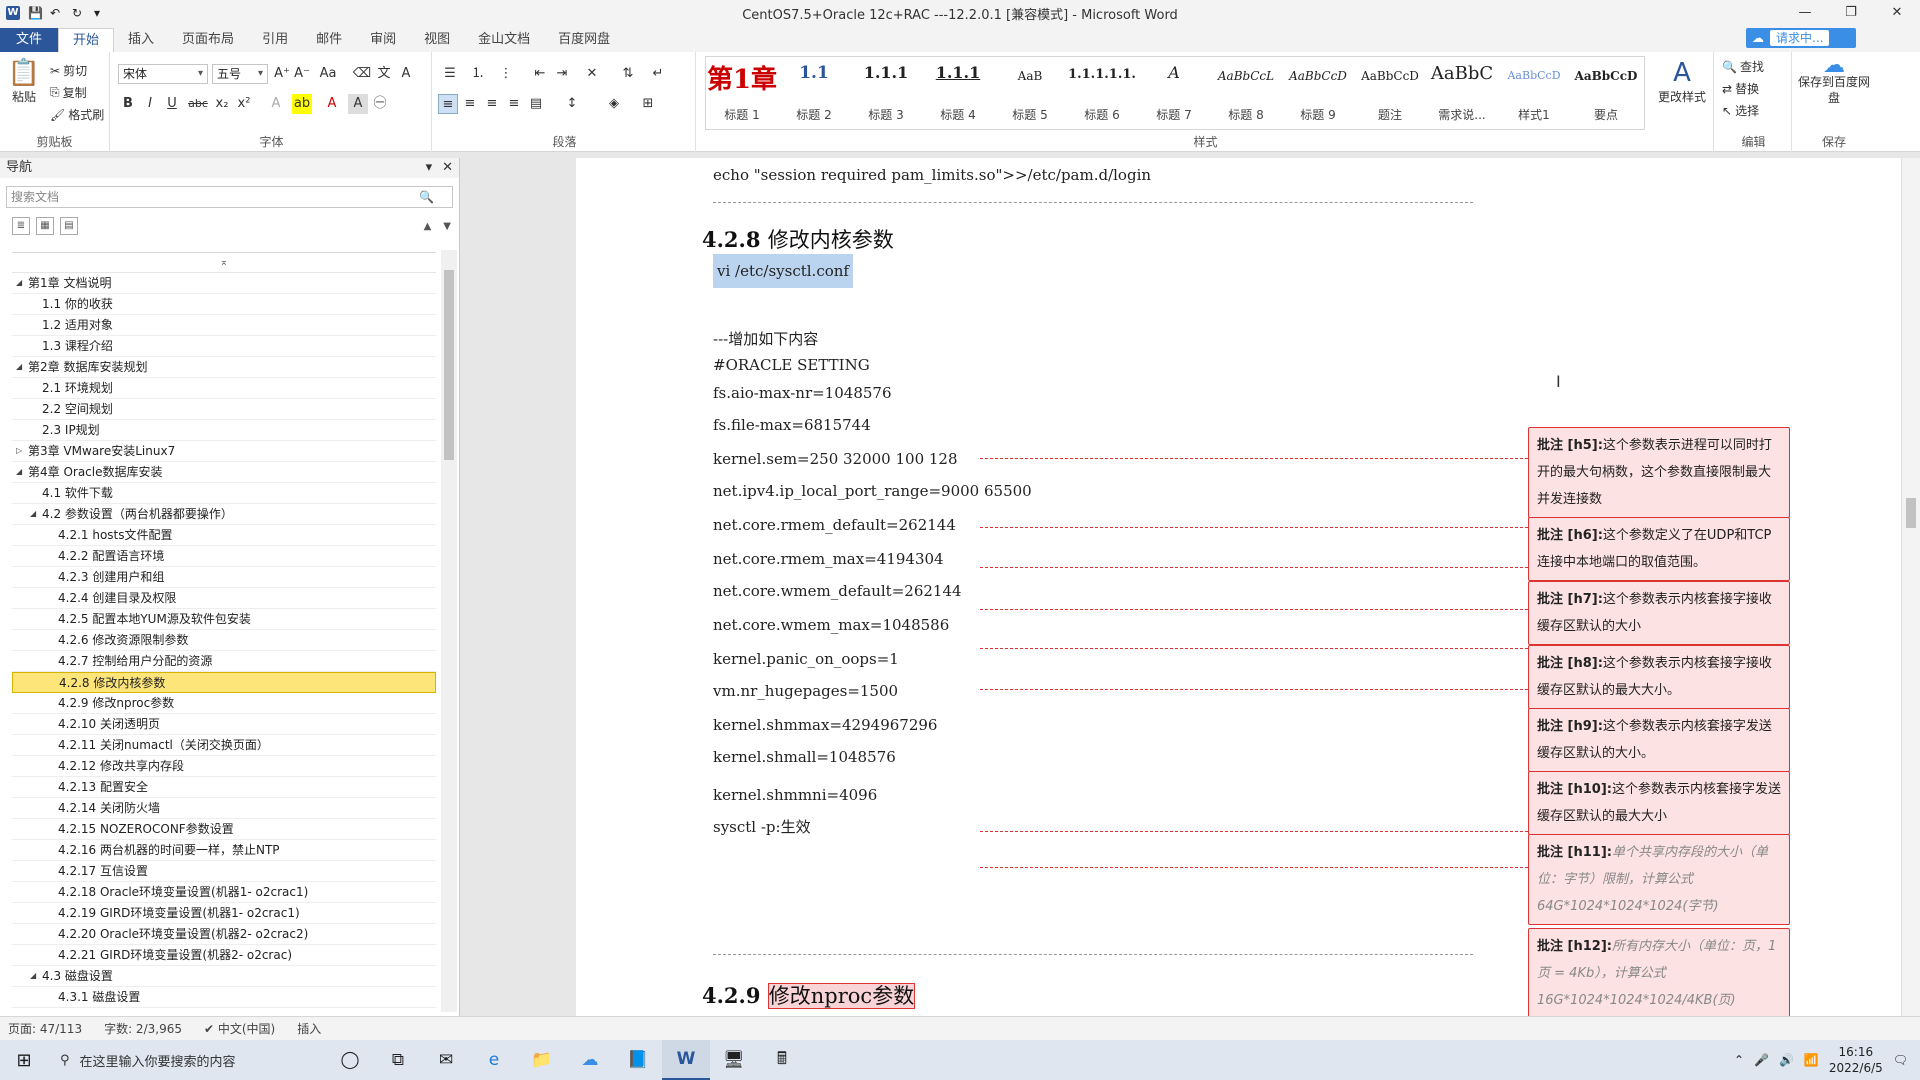  Describe the element at coordinates (383, 40) in the screenshot. I see `tab-review: 审阅` at that location.